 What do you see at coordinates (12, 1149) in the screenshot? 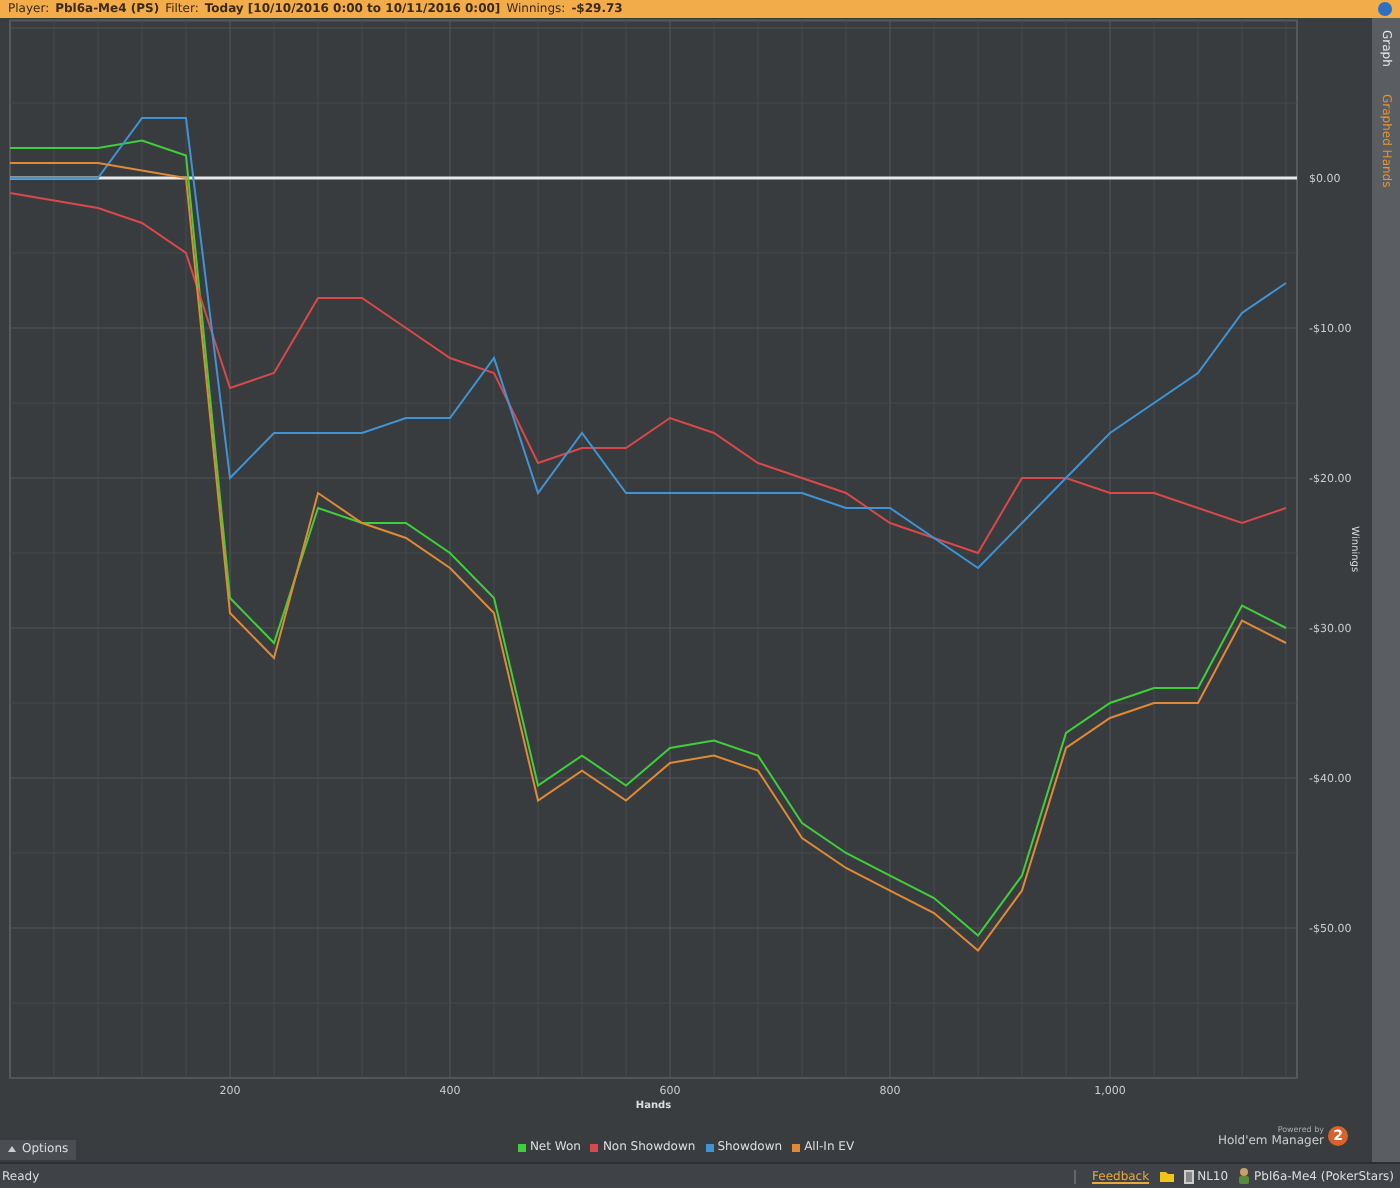
I see `caret-icon` at bounding box center [12, 1149].